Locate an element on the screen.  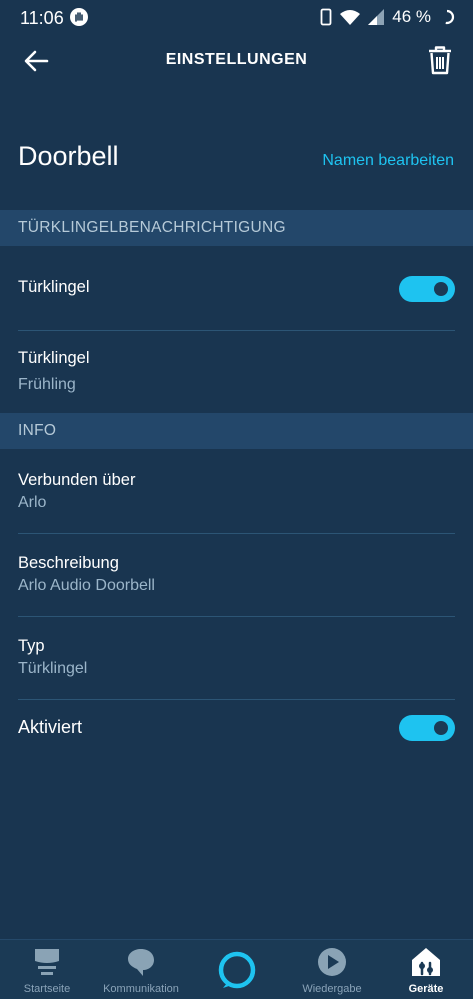
description-row: Beschreibung Arlo Audio Doorbell is located at coordinates (236, 575).